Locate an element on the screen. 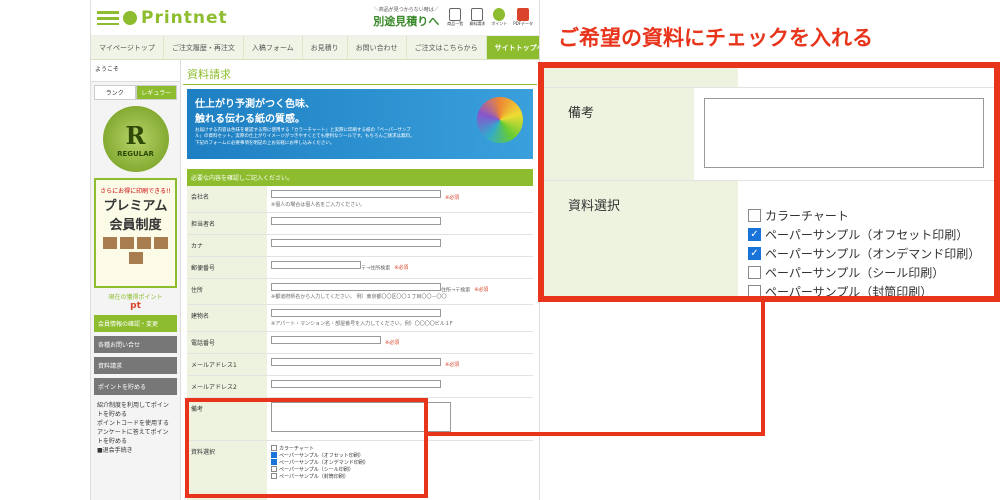  logo-lines-icon is located at coordinates (108, 17).